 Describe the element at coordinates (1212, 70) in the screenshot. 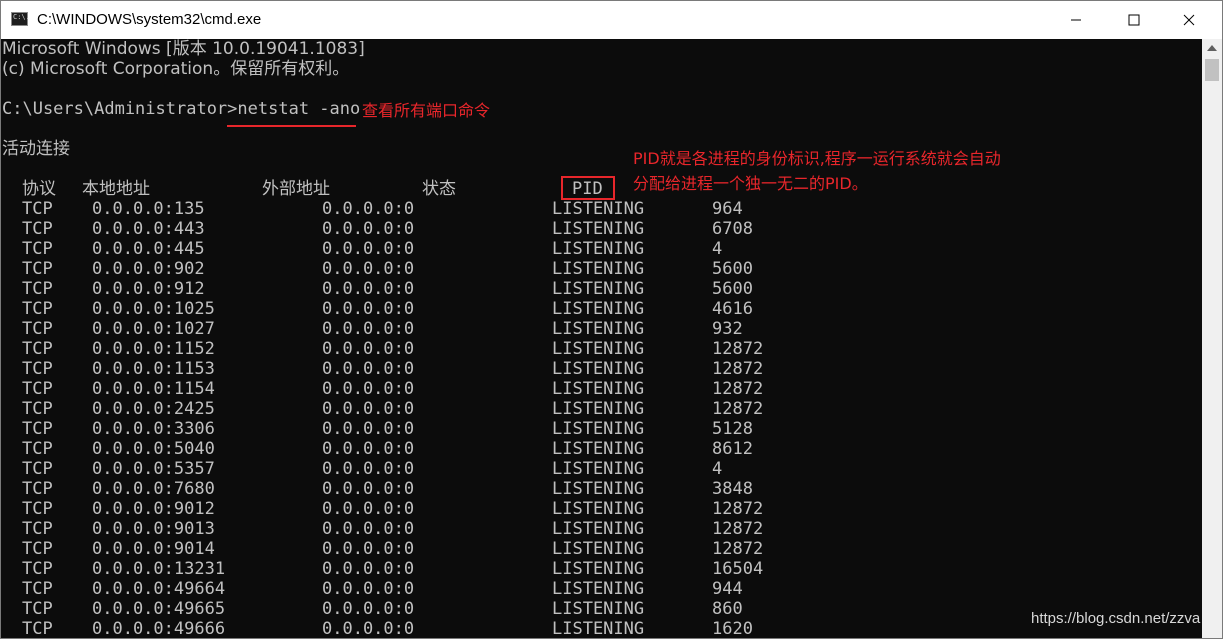

I see `scroll-thumb` at that location.